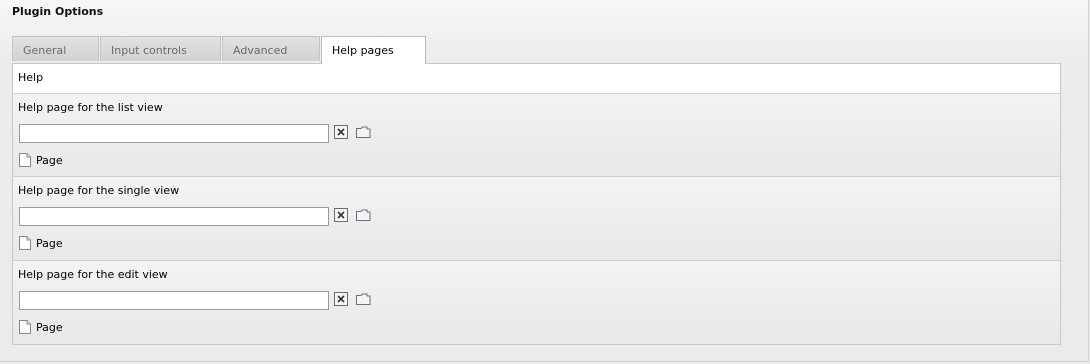  What do you see at coordinates (174, 133) in the screenshot?
I see `help-list-page-input` at bounding box center [174, 133].